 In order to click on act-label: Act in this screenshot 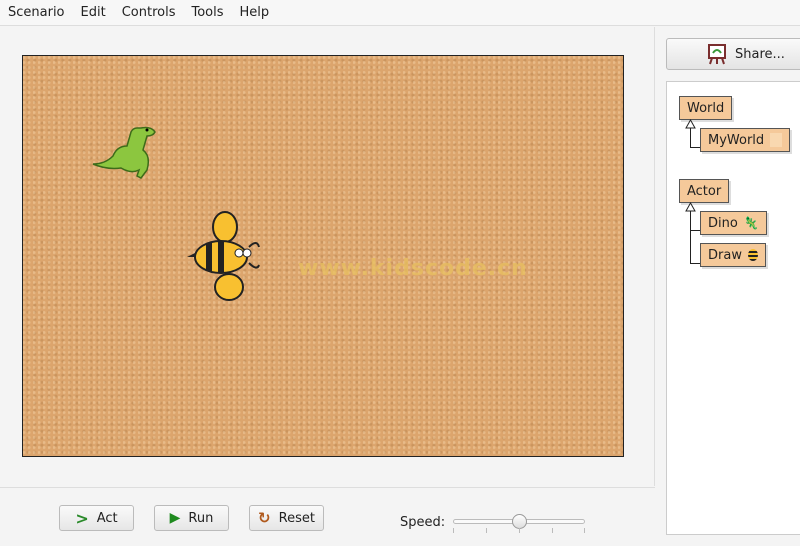, I will do `click(107, 518)`.